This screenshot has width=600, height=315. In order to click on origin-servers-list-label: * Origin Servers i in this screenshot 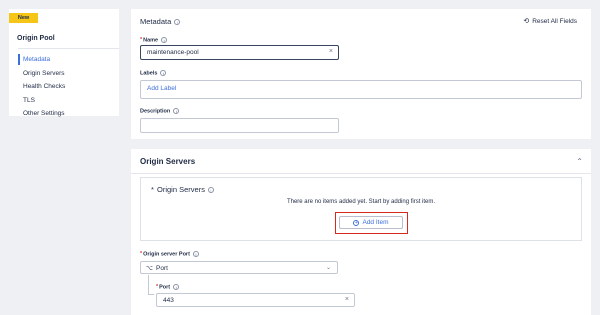, I will do `click(182, 189)`.